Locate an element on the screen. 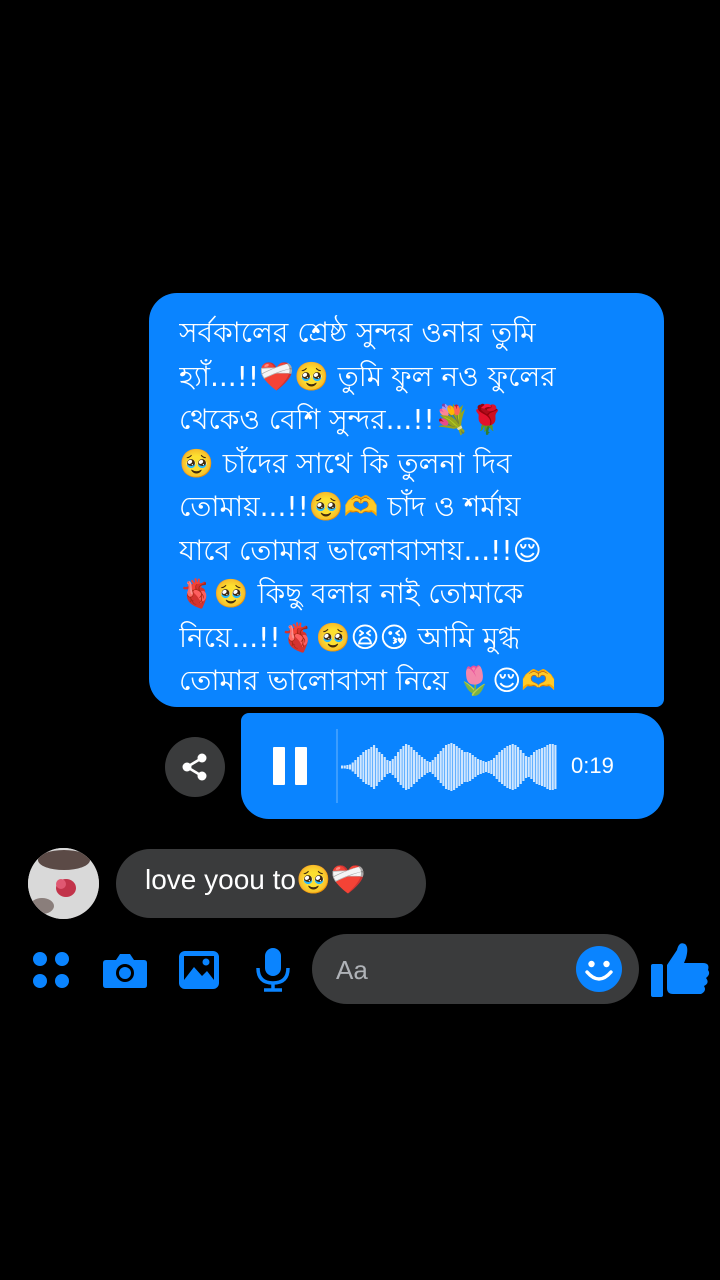 Image resolution: width=720 pixels, height=1280 pixels. voice-duration: 0:19 is located at coordinates (592, 765).